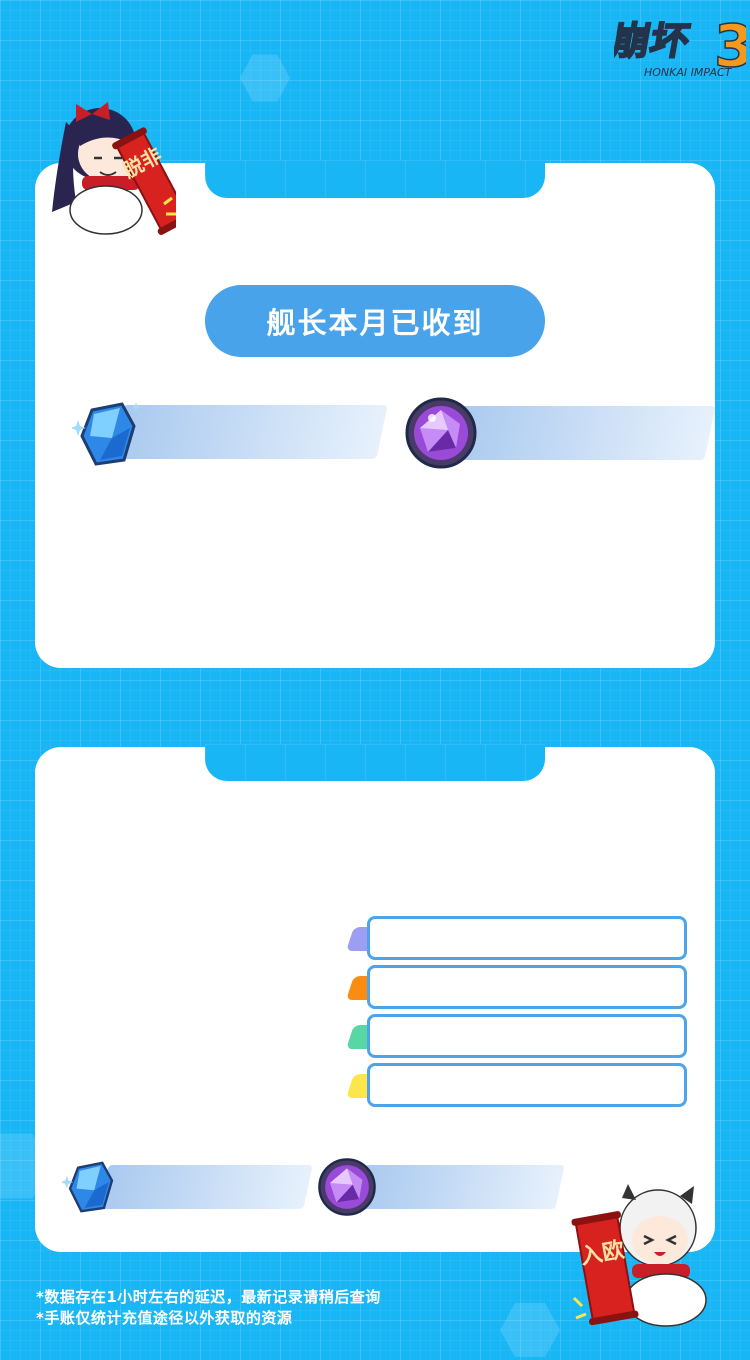  Describe the element at coordinates (460, 1187) in the screenshot. I see `stigma-orb-total-bar` at that location.